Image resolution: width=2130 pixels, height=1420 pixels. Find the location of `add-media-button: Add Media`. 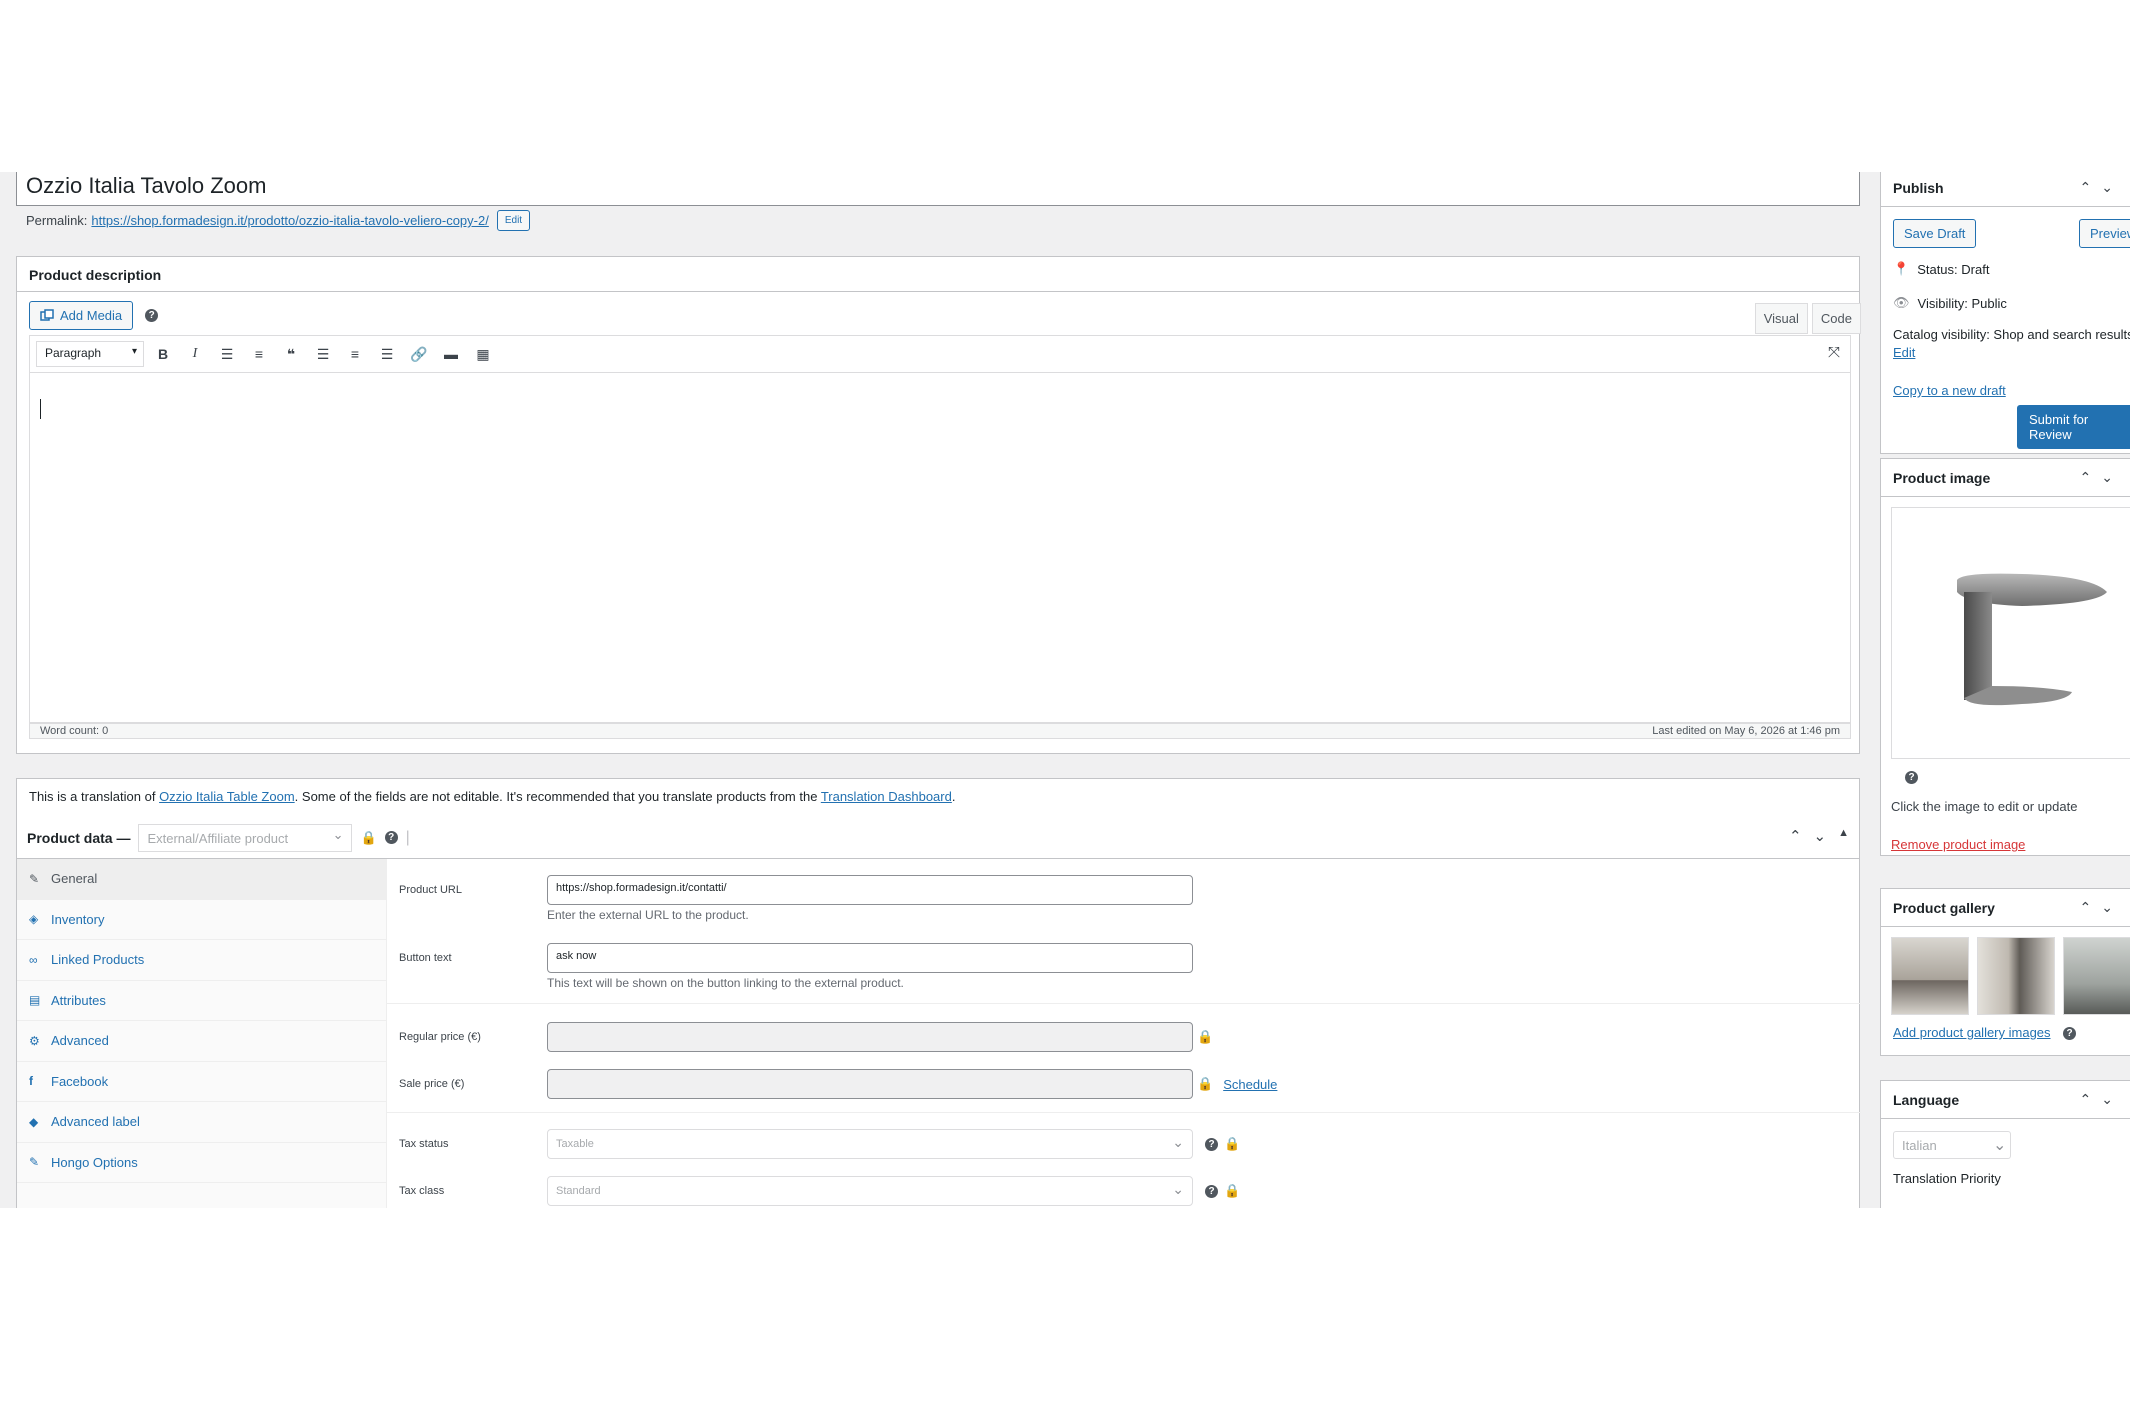

add-media-button: Add Media is located at coordinates (81, 315).